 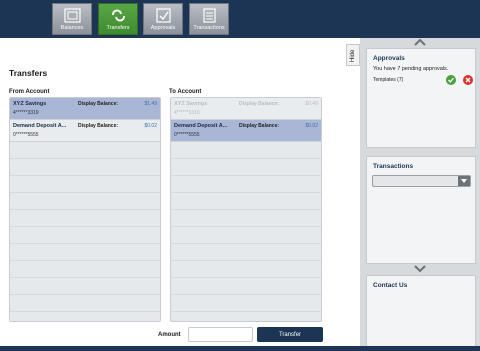 I want to click on templates-text: Templates (7), so click(x=388, y=80).